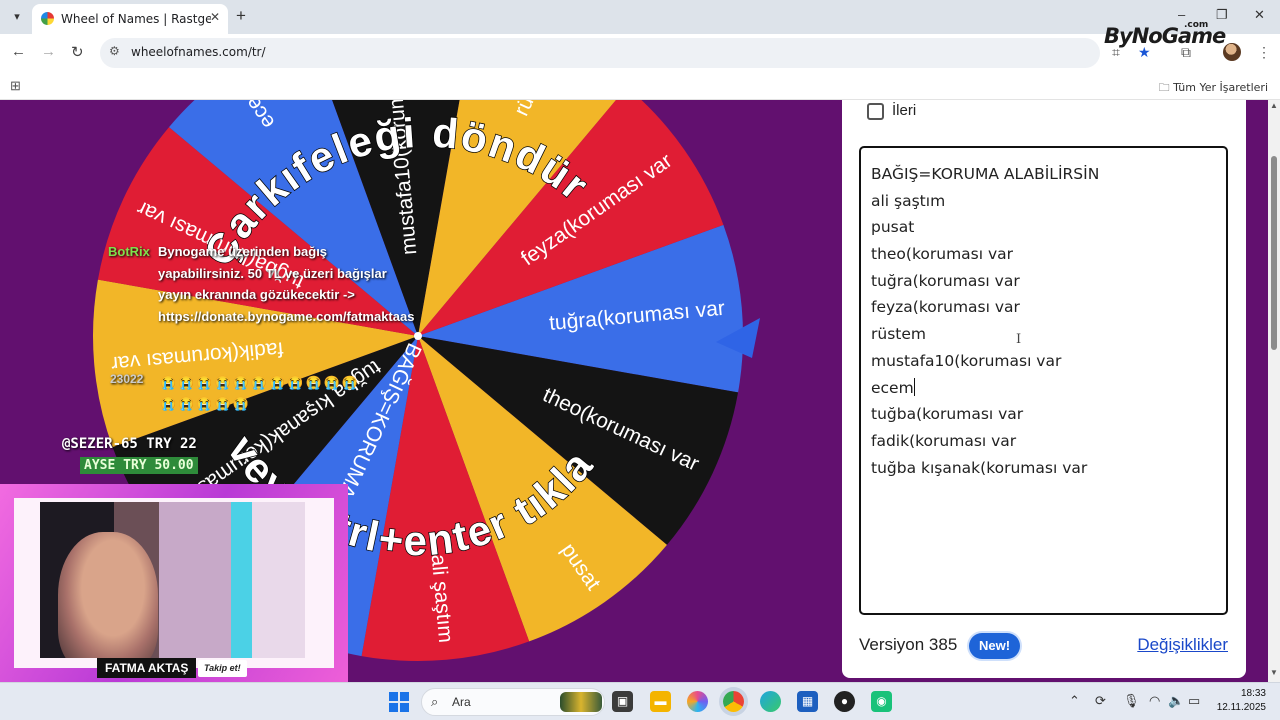  Describe the element at coordinates (1194, 701) in the screenshot. I see `battery-icon: ▭` at that location.